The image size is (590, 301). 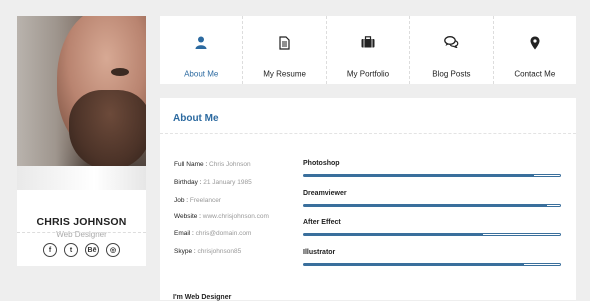 I want to click on briefcase-icon, so click(x=368, y=43).